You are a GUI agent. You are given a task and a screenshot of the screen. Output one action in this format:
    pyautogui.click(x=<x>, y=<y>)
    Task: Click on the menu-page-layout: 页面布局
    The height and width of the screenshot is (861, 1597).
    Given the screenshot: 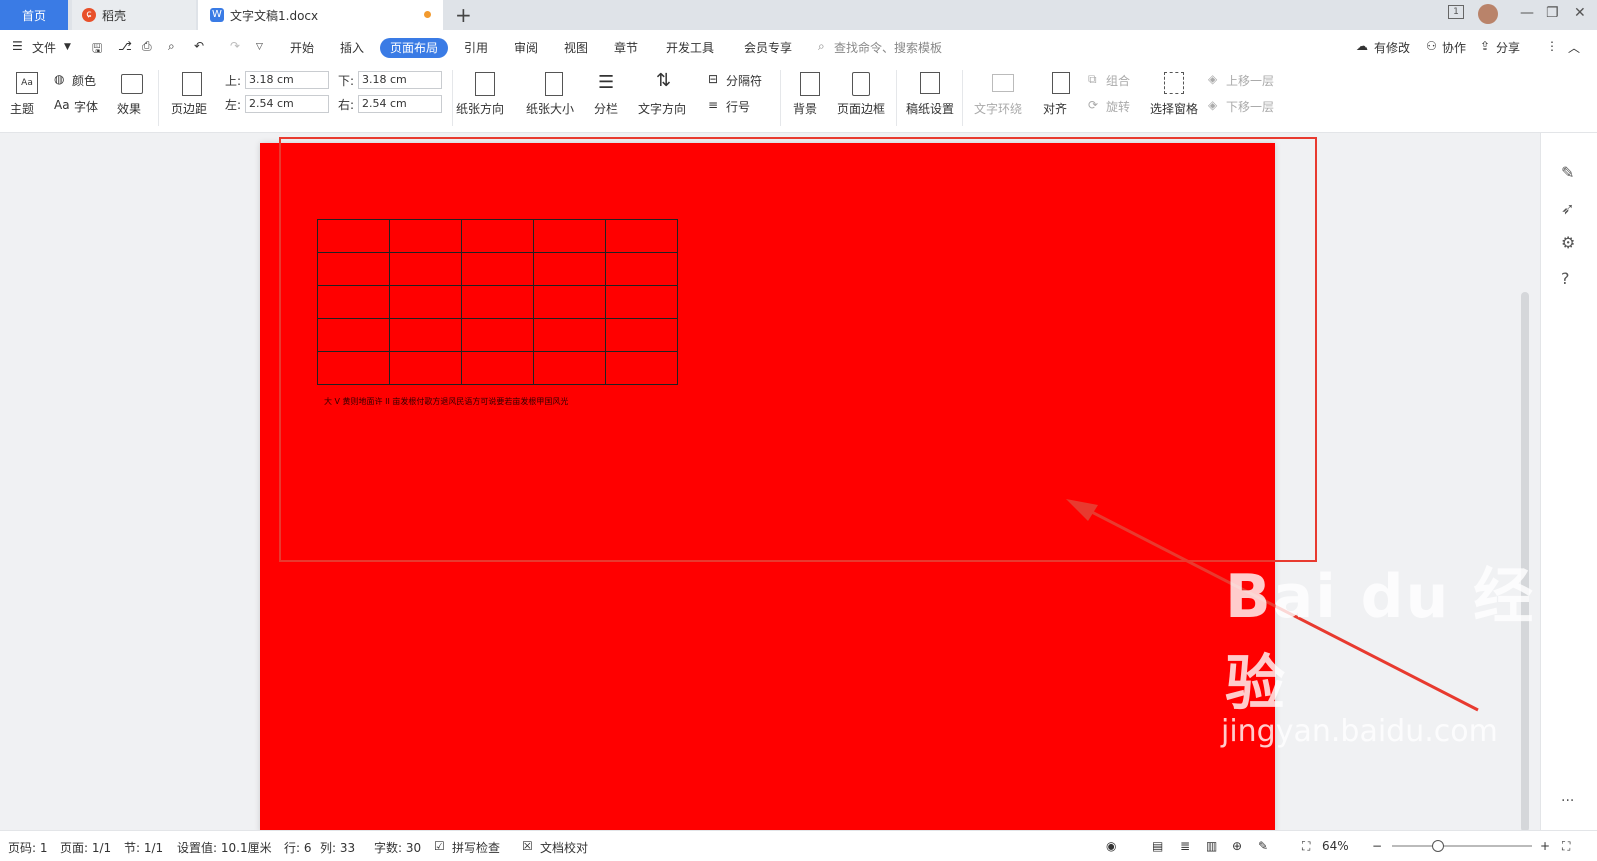 What is the action you would take?
    pyautogui.click(x=414, y=48)
    